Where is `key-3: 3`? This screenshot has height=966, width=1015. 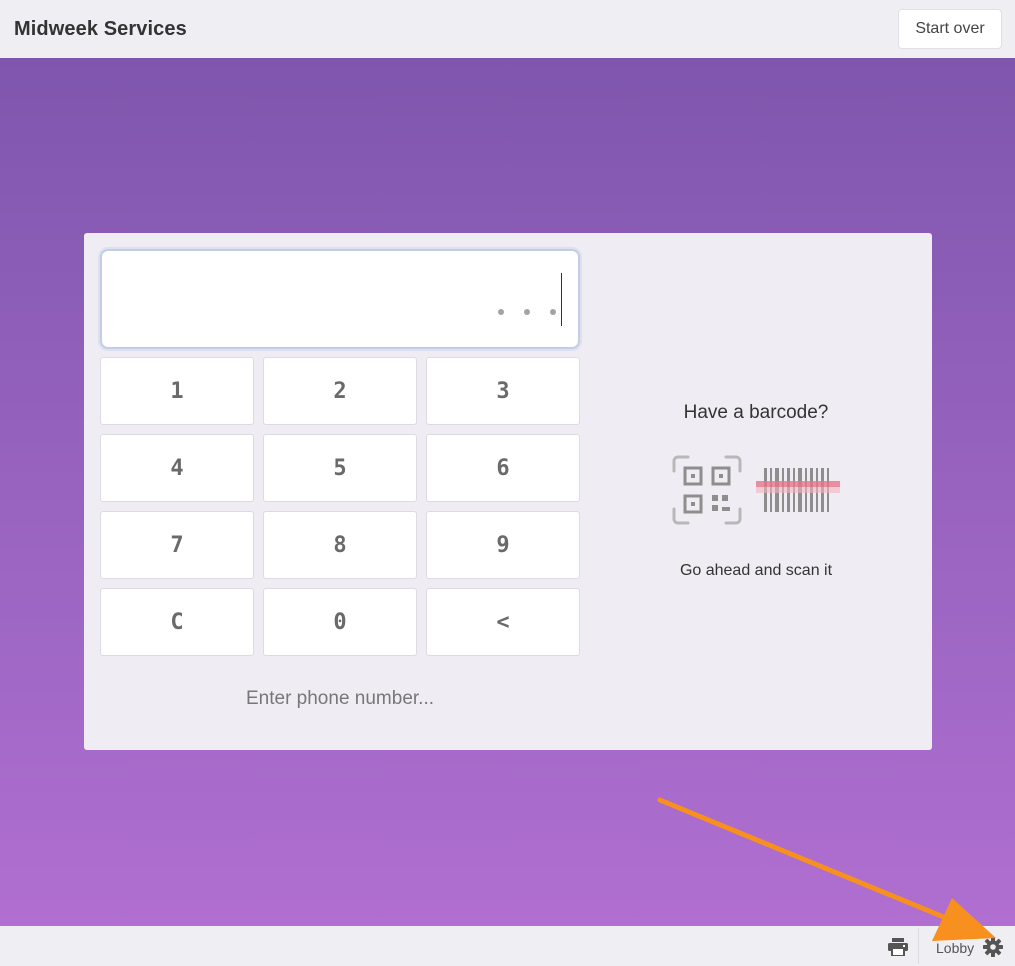 key-3: 3 is located at coordinates (503, 391).